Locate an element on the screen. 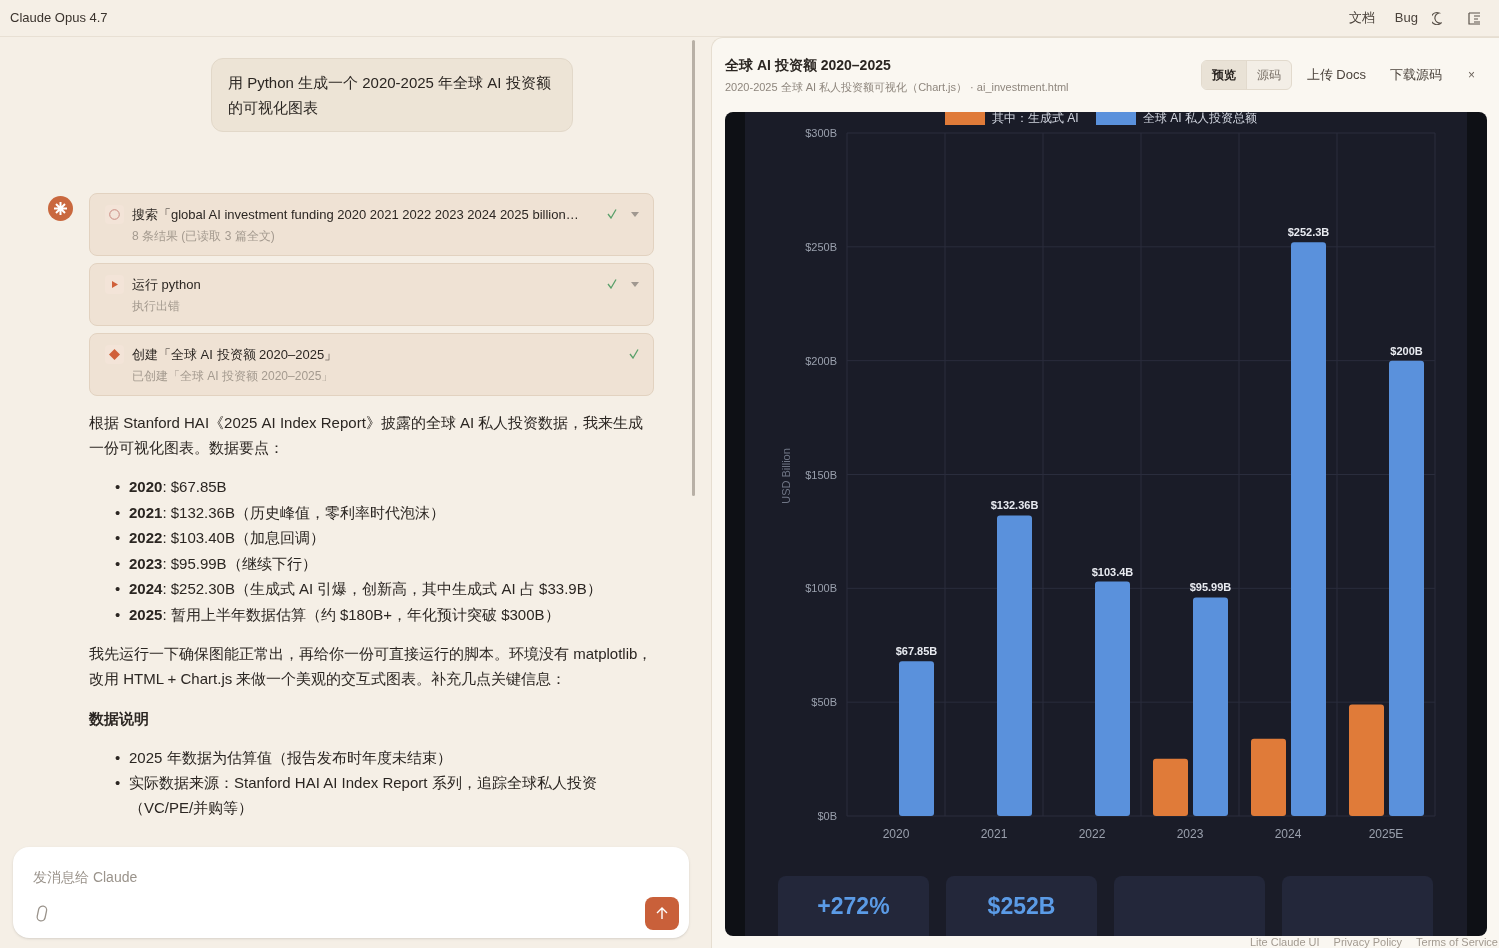  x-tick-label: 2023 is located at coordinates (1190, 834).